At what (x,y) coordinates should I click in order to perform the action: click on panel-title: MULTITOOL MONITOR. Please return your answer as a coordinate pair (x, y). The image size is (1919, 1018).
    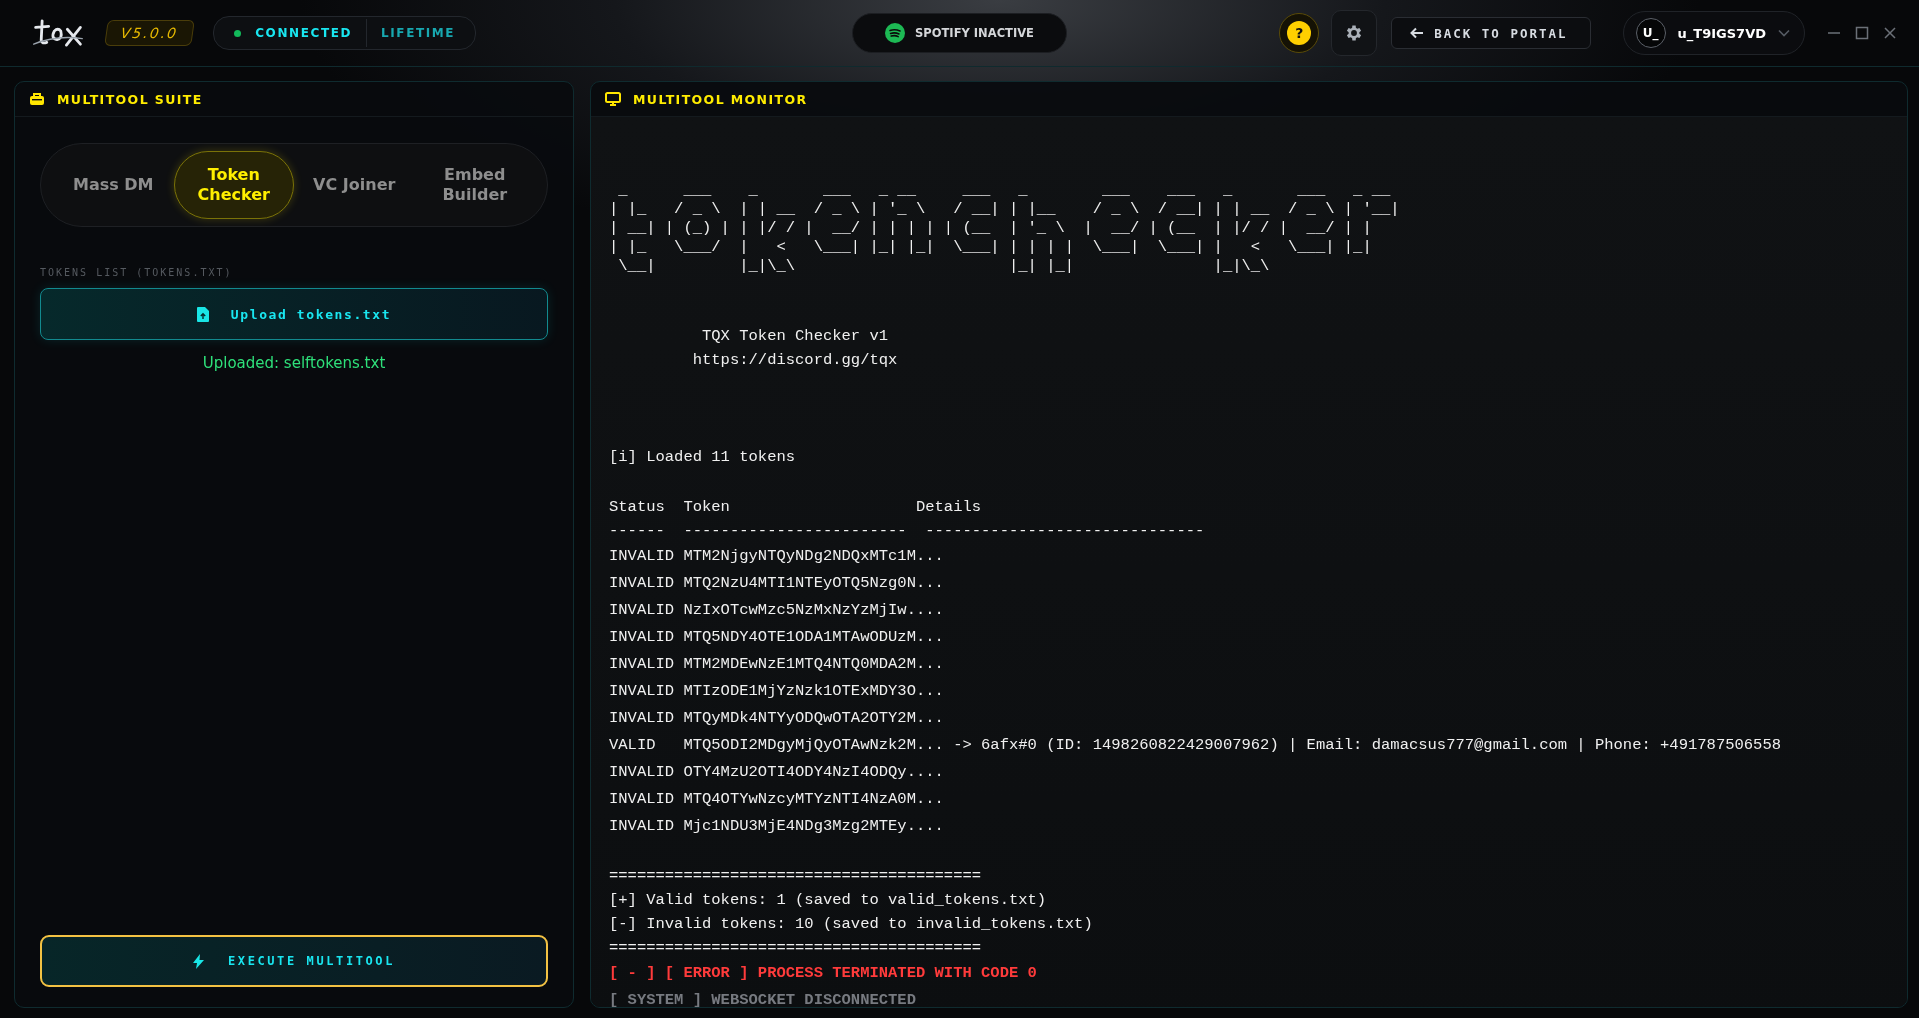
    Looking at the image, I should click on (720, 99).